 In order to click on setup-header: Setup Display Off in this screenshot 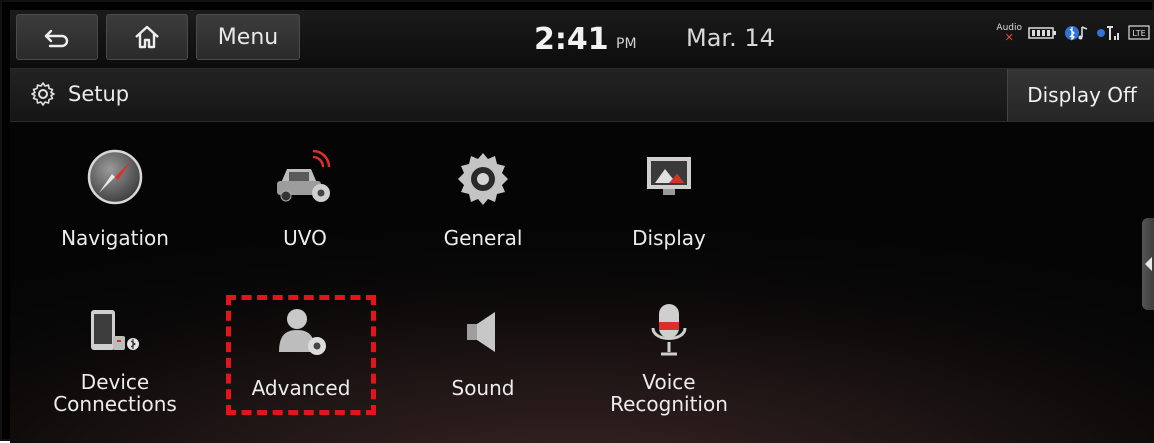, I will do `click(582, 95)`.